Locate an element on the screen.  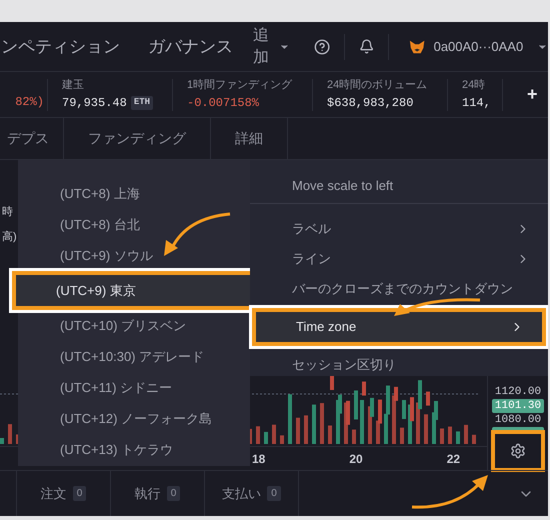
pointer-arrow is located at coordinates (197, 235).